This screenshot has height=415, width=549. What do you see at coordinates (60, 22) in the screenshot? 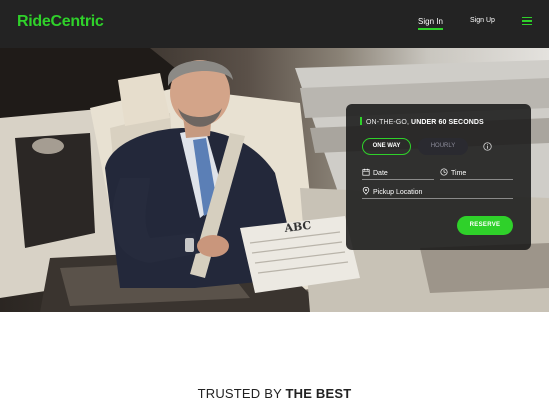
I see `logo: RideCentric` at bounding box center [60, 22].